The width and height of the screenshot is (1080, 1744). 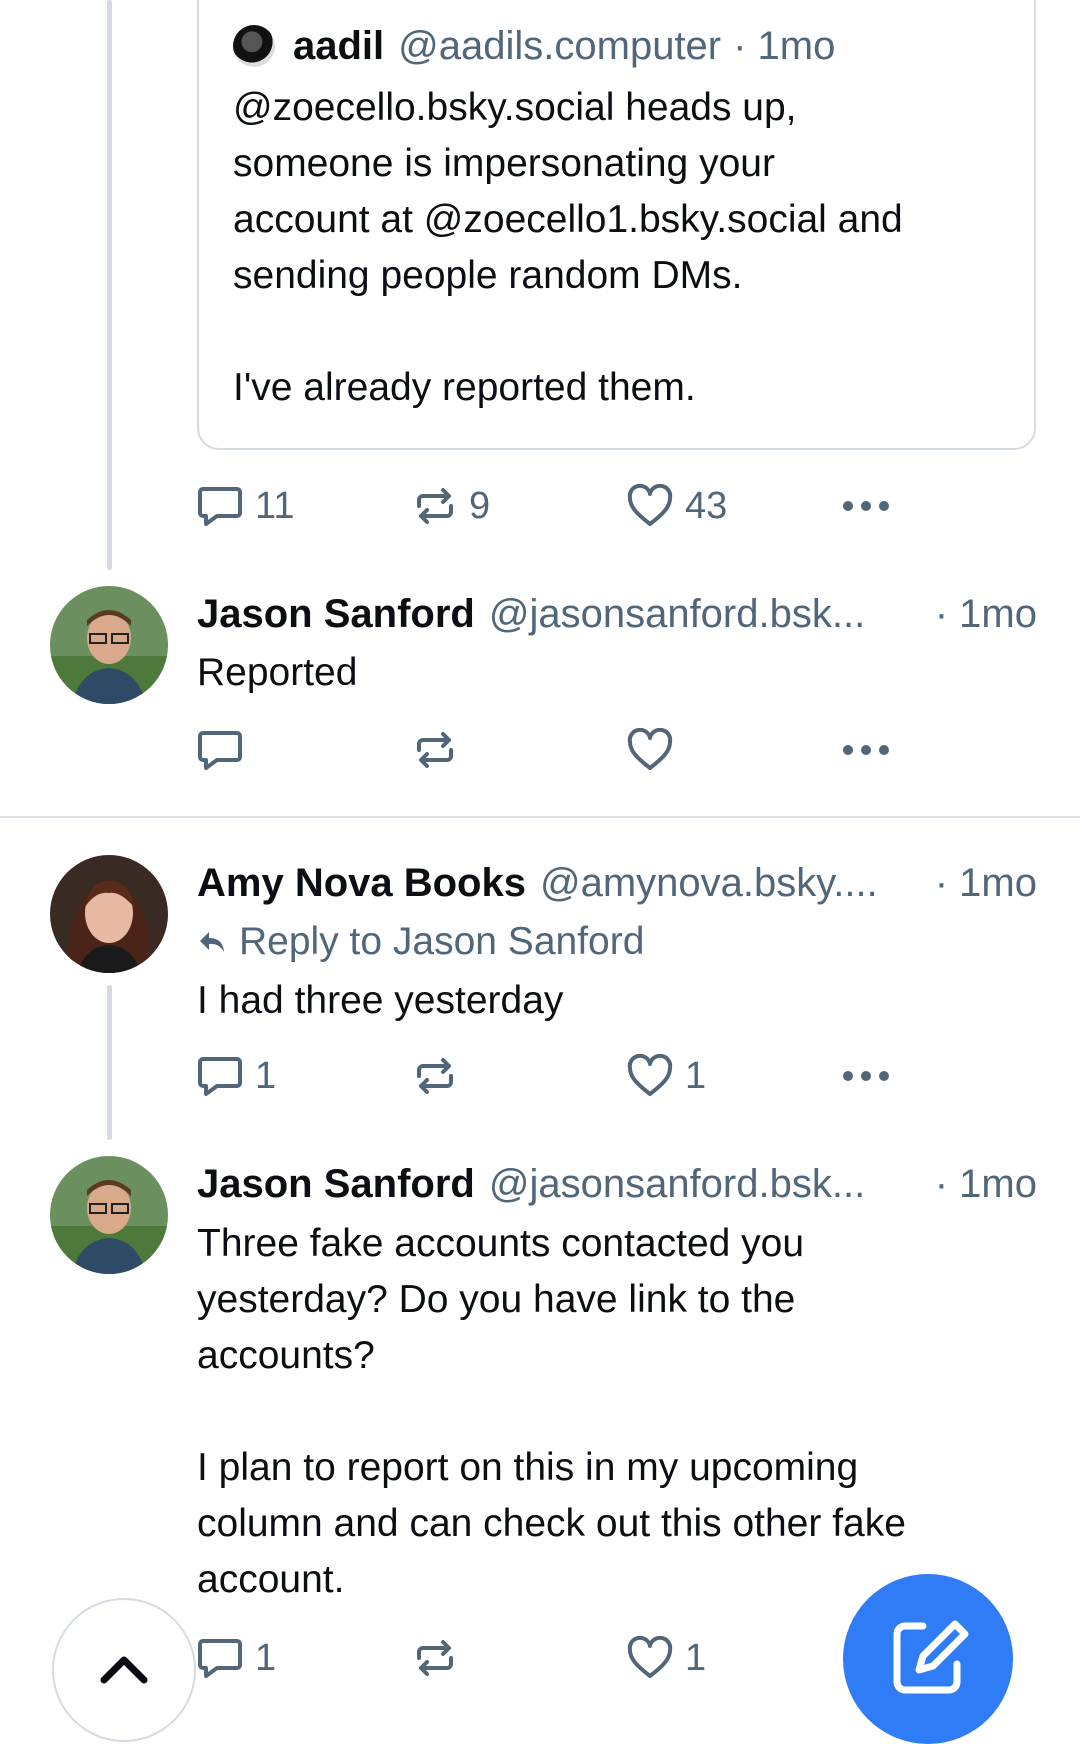 What do you see at coordinates (559, 46) in the screenshot?
I see `author-handle: @aadils.computer` at bounding box center [559, 46].